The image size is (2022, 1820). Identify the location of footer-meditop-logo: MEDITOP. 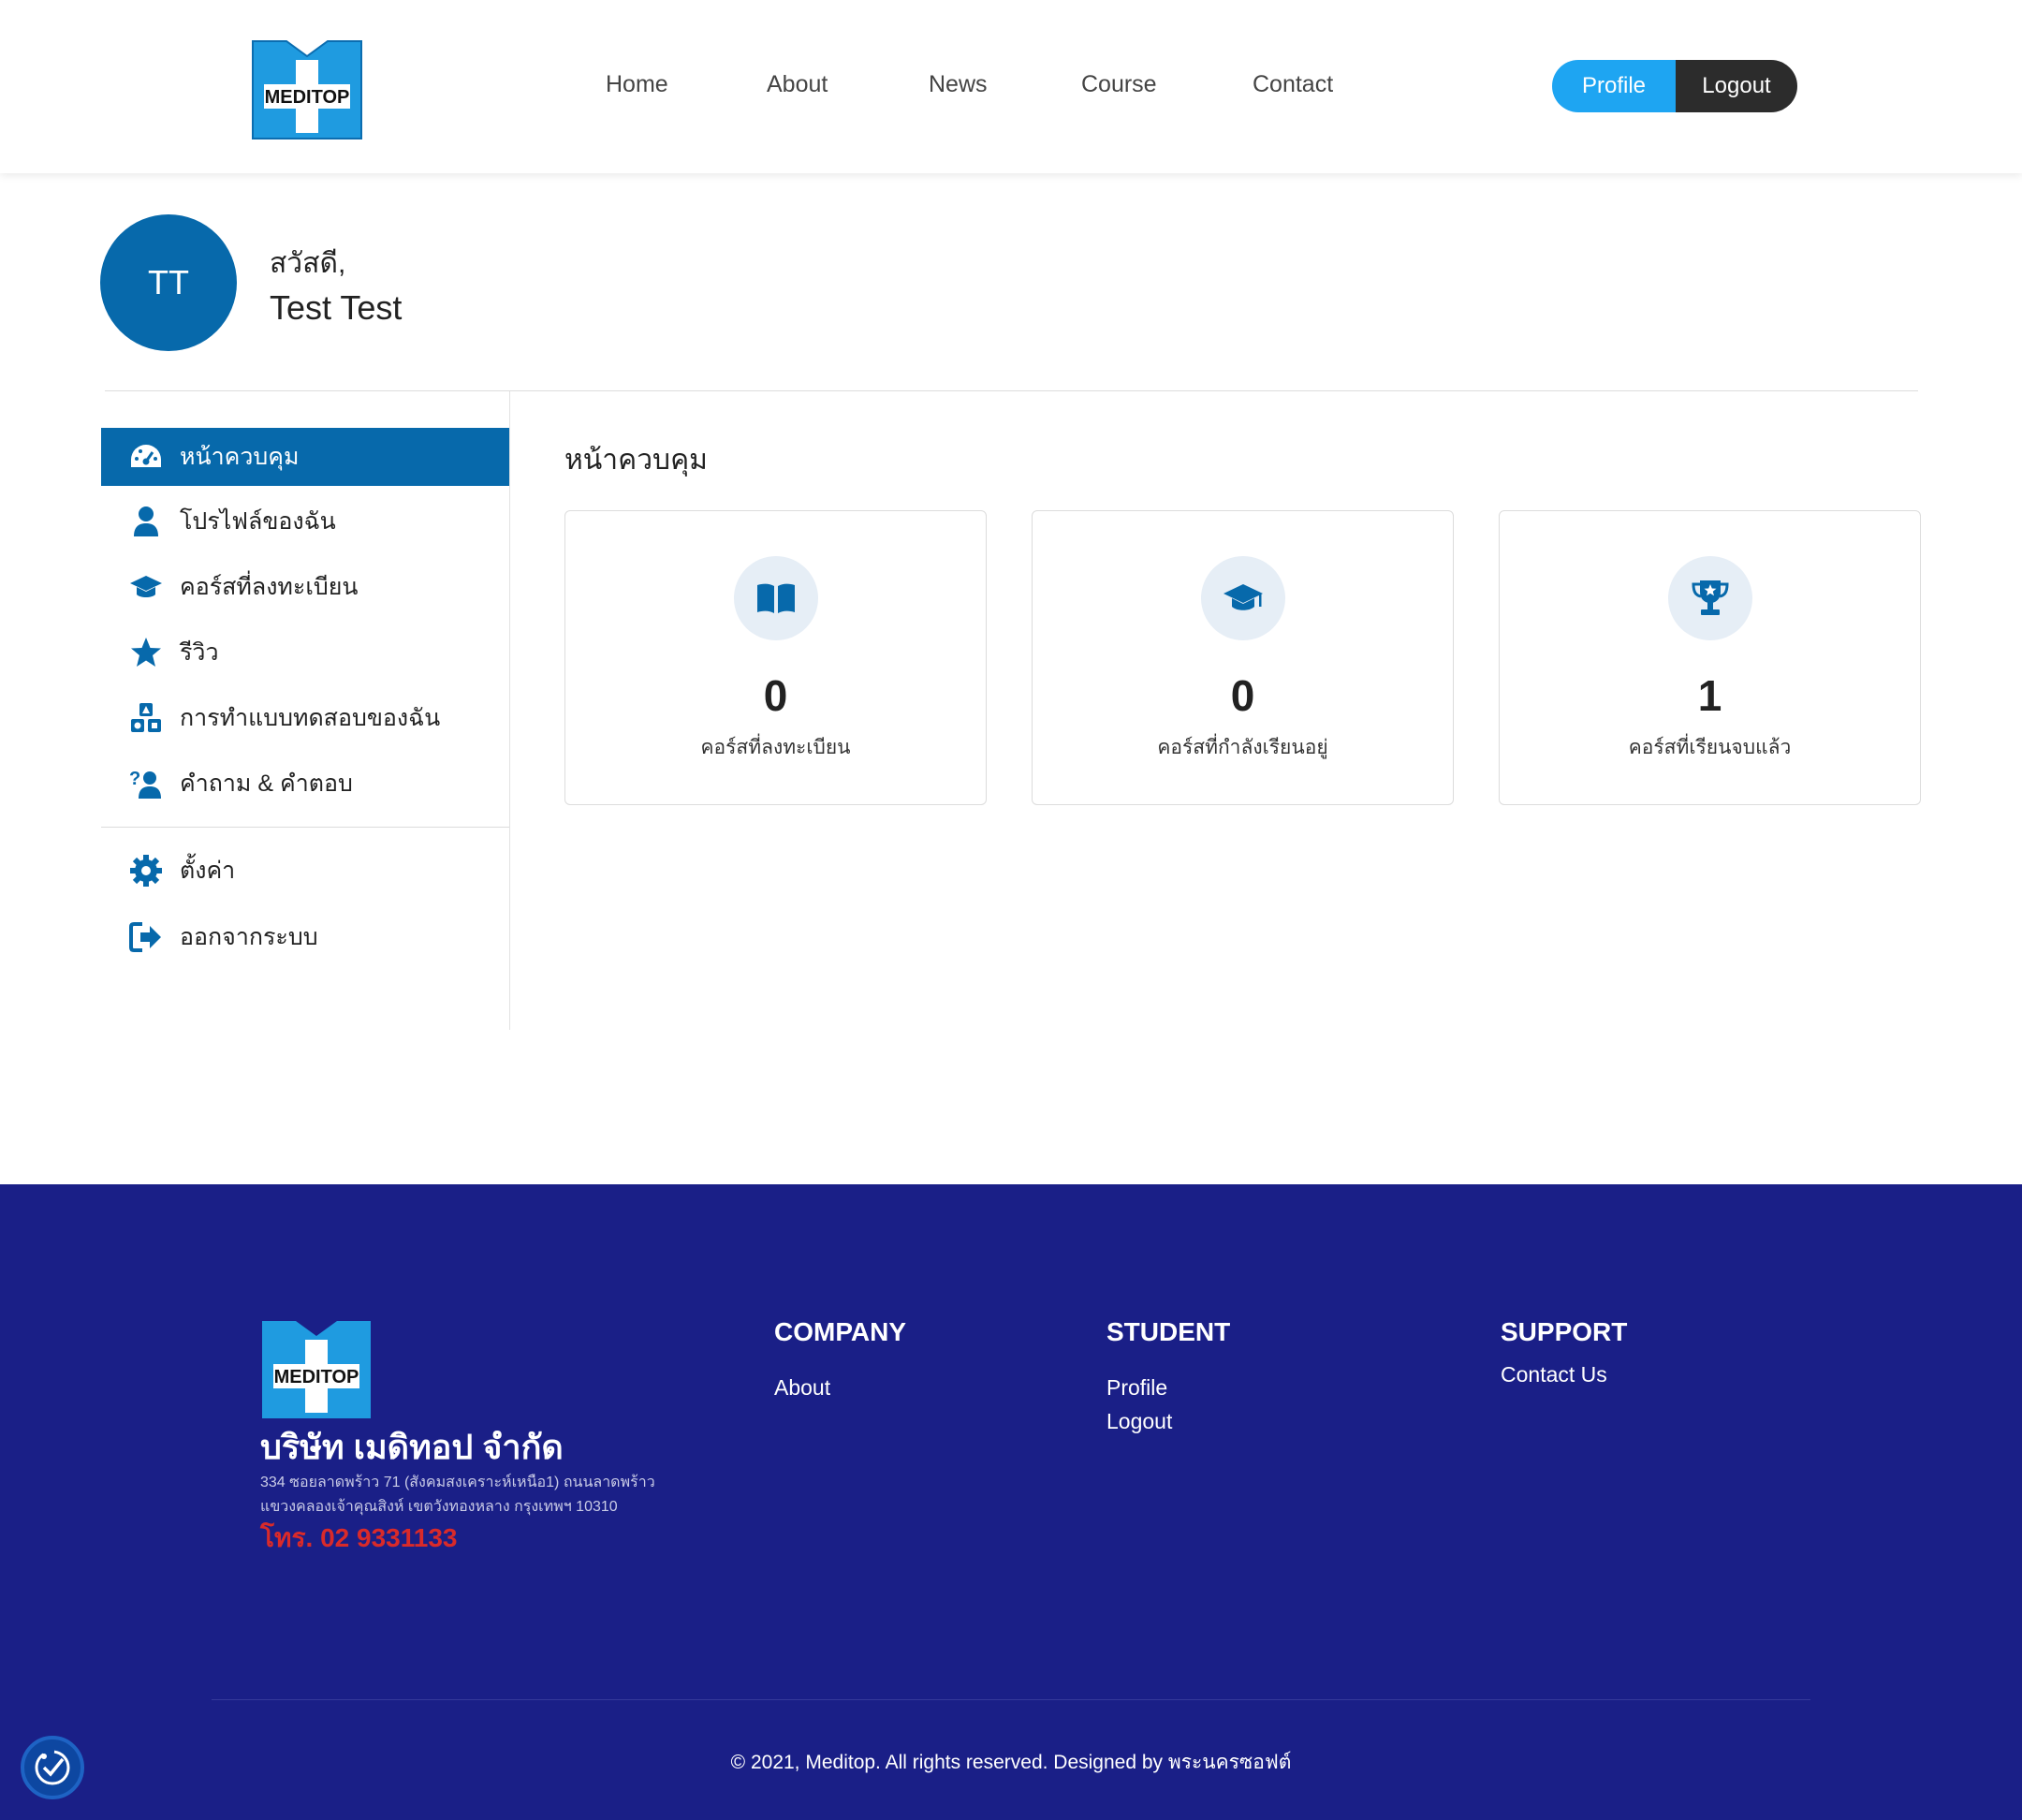
(317, 1369).